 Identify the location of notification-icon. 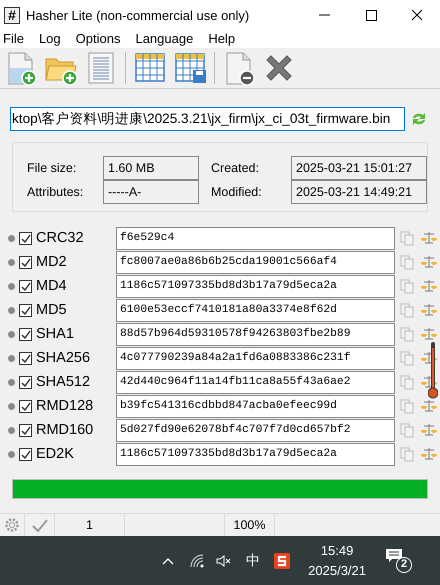
(394, 555).